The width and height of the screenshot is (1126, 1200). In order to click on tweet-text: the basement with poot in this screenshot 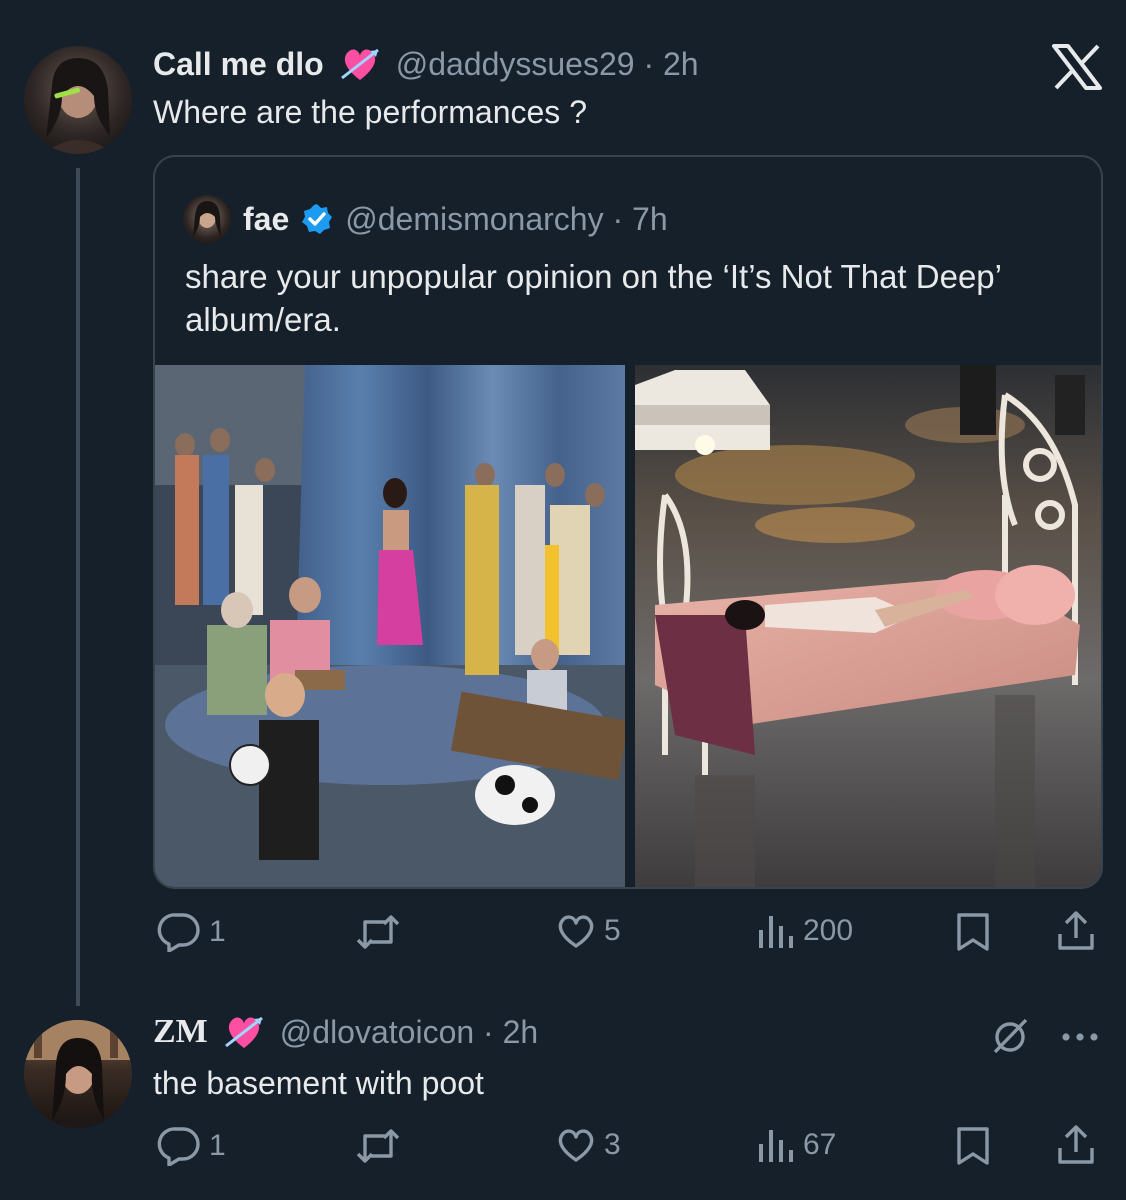, I will do `click(318, 1083)`.